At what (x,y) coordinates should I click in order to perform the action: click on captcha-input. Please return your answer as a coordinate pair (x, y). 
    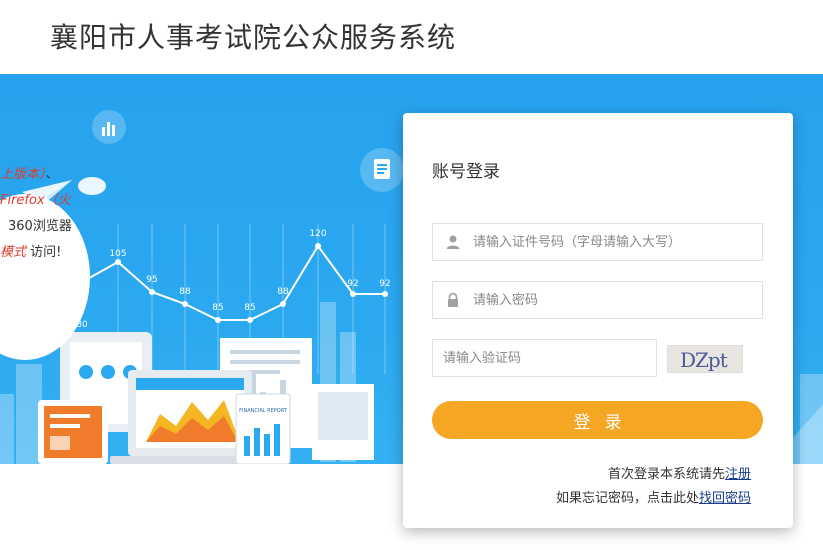
    Looking at the image, I should click on (545, 358).